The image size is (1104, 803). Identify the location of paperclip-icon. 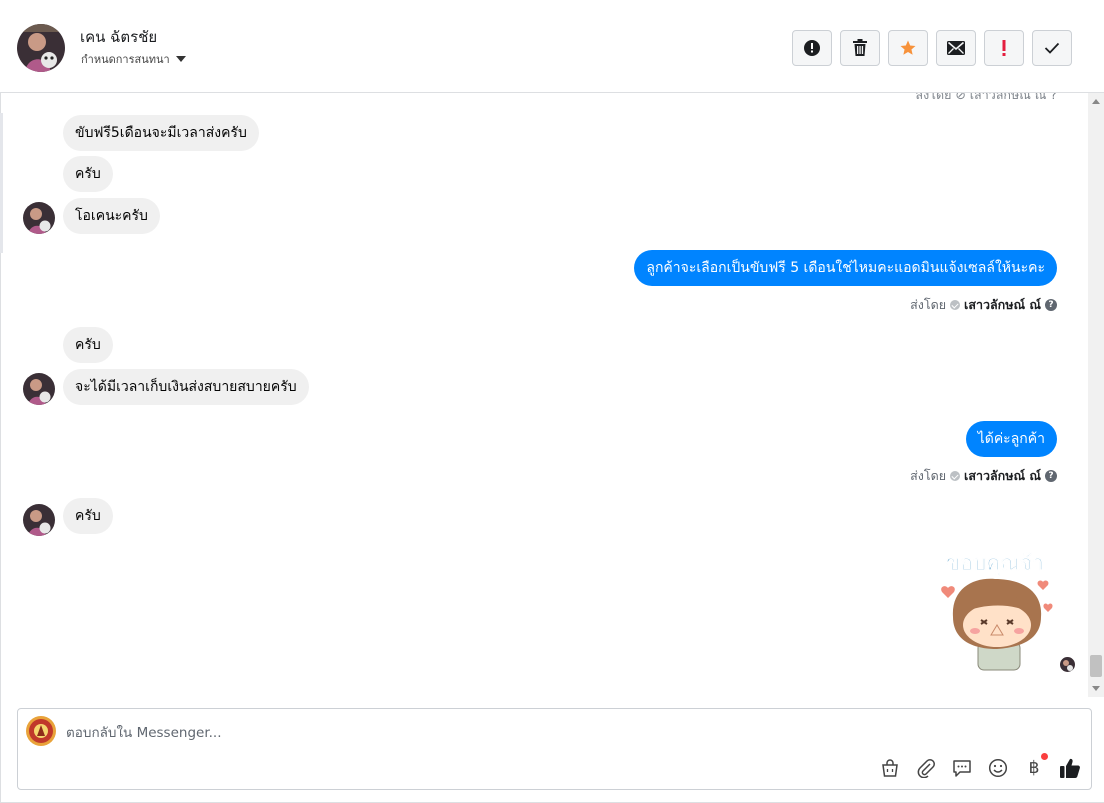
(926, 768).